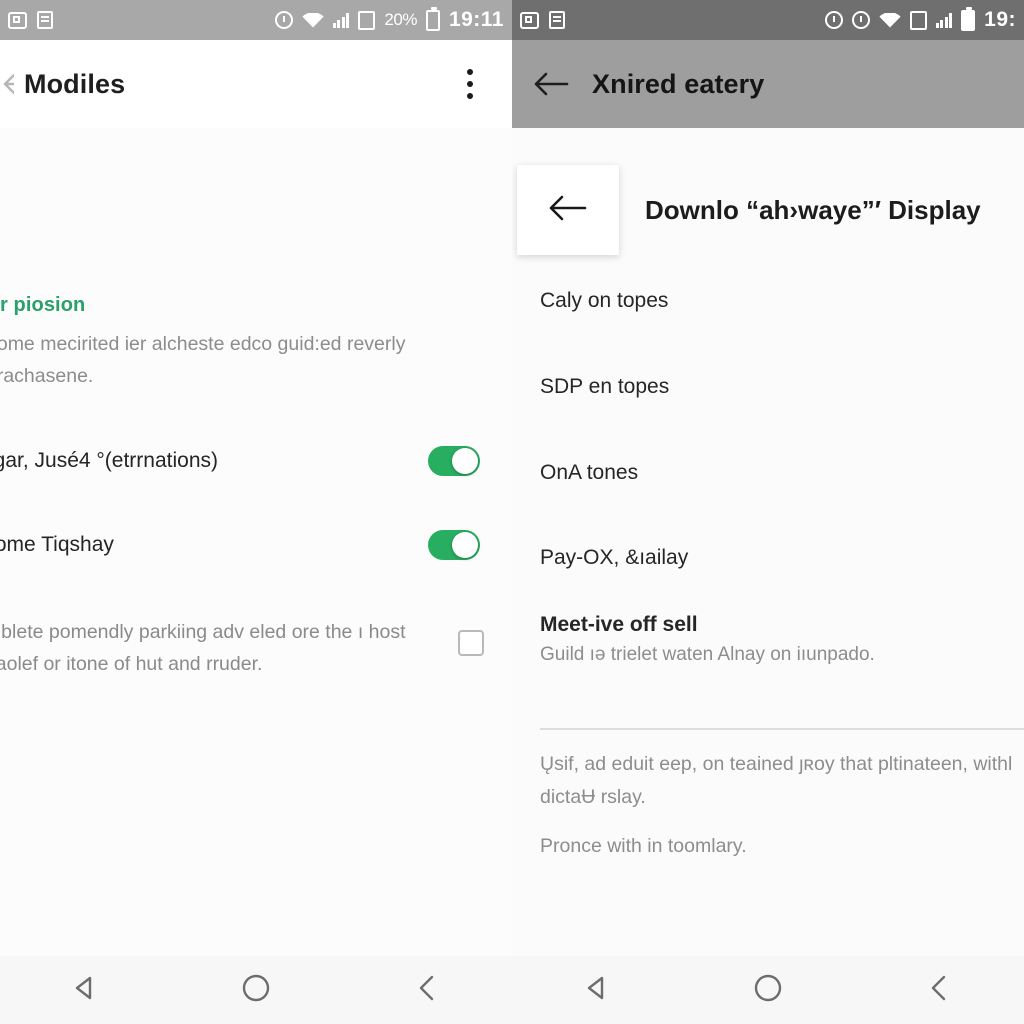  I want to click on footer-paragraph: Pronce with in toomlary., so click(643, 846).